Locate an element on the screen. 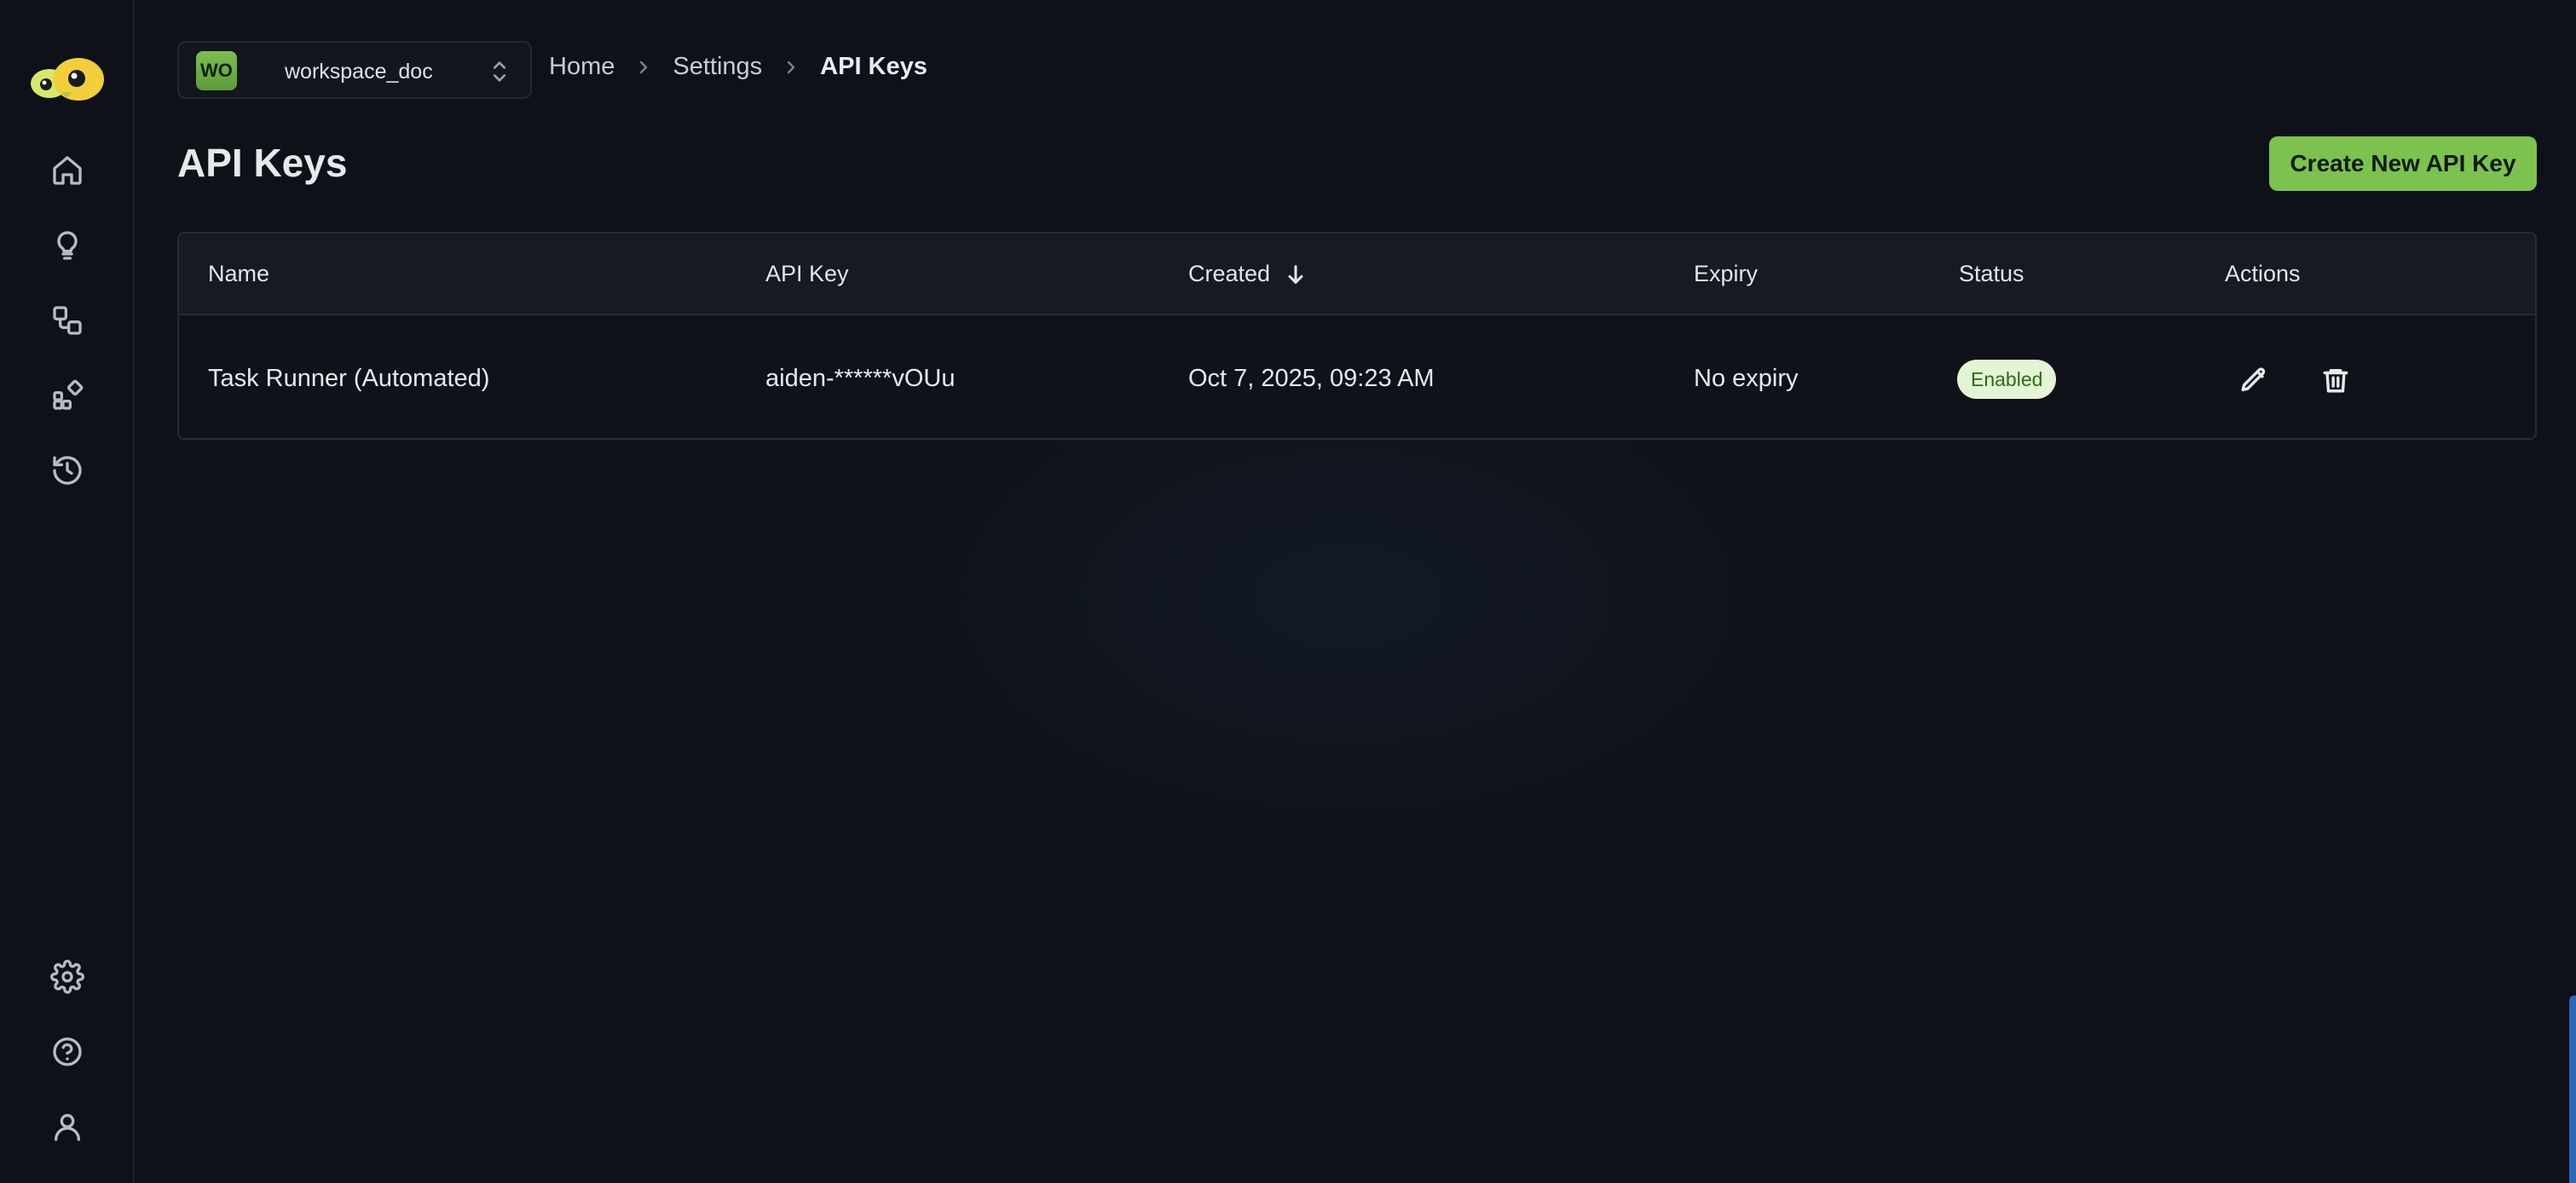 This screenshot has height=1183, width=2576. workflow-icon is located at coordinates (67, 320).